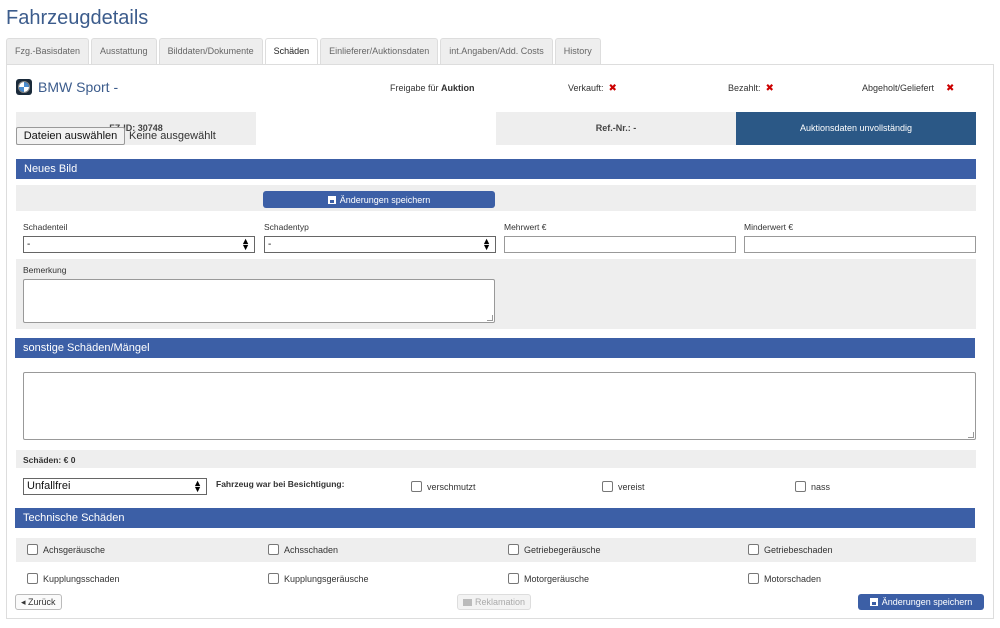 The image size is (1000, 628). Describe the element at coordinates (525, 227) in the screenshot. I see `added-value-label: Mehrwert €` at that location.